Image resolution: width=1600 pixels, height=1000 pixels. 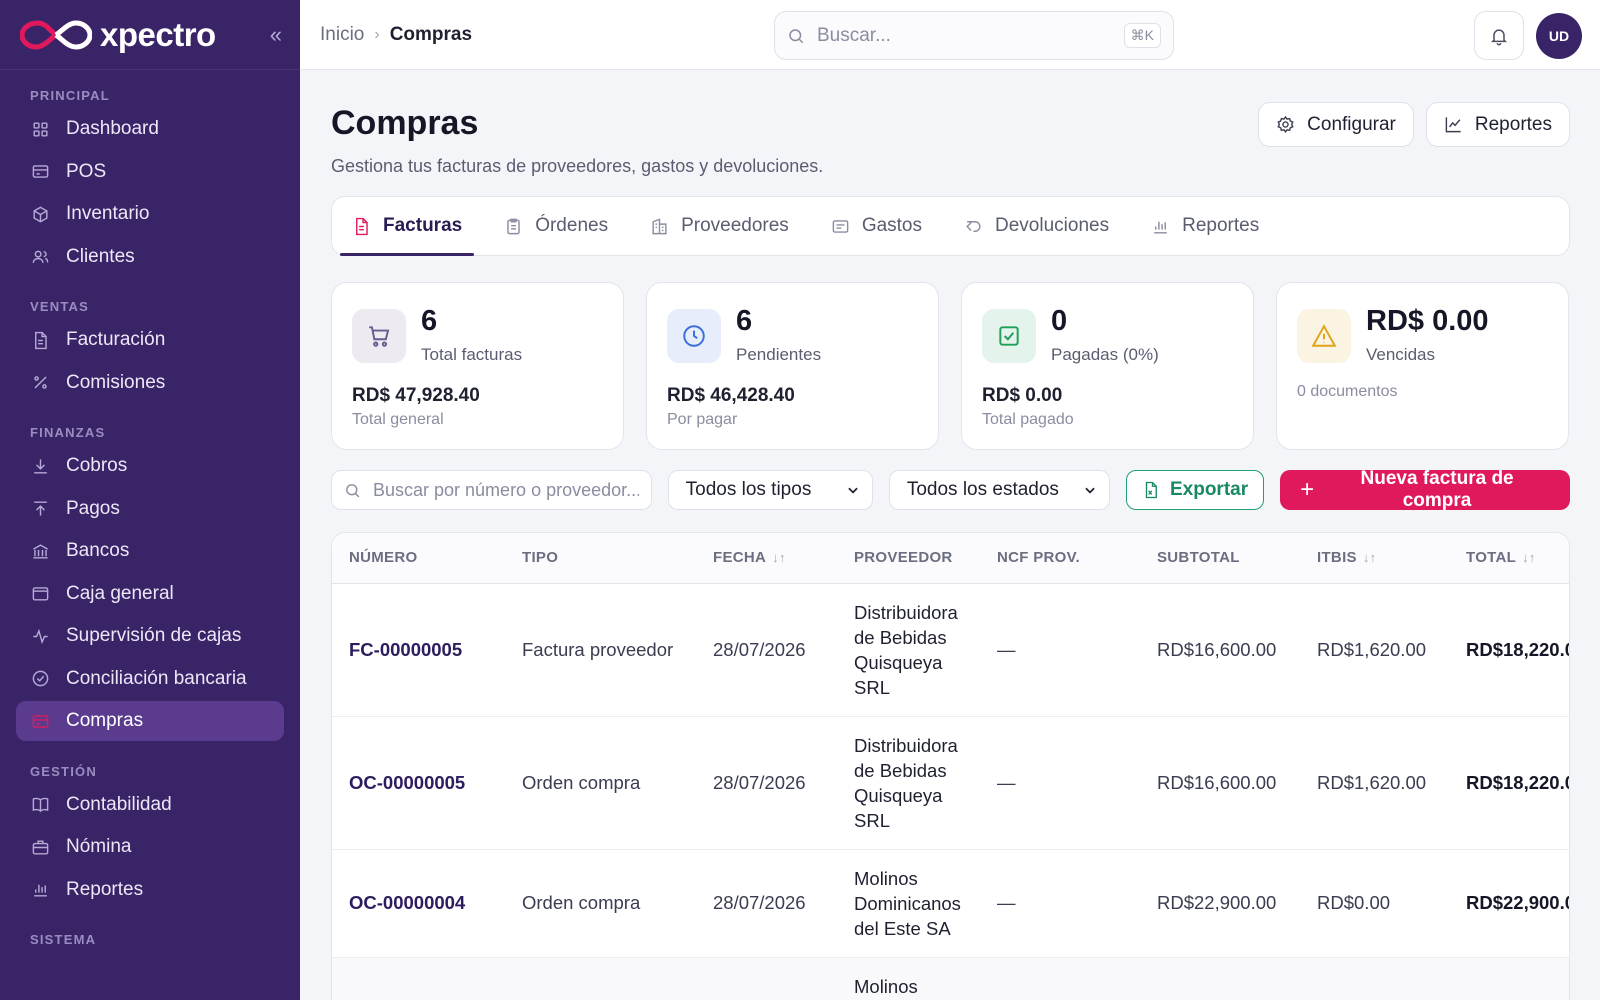 What do you see at coordinates (40, 721) in the screenshot?
I see `credit-card-icon` at bounding box center [40, 721].